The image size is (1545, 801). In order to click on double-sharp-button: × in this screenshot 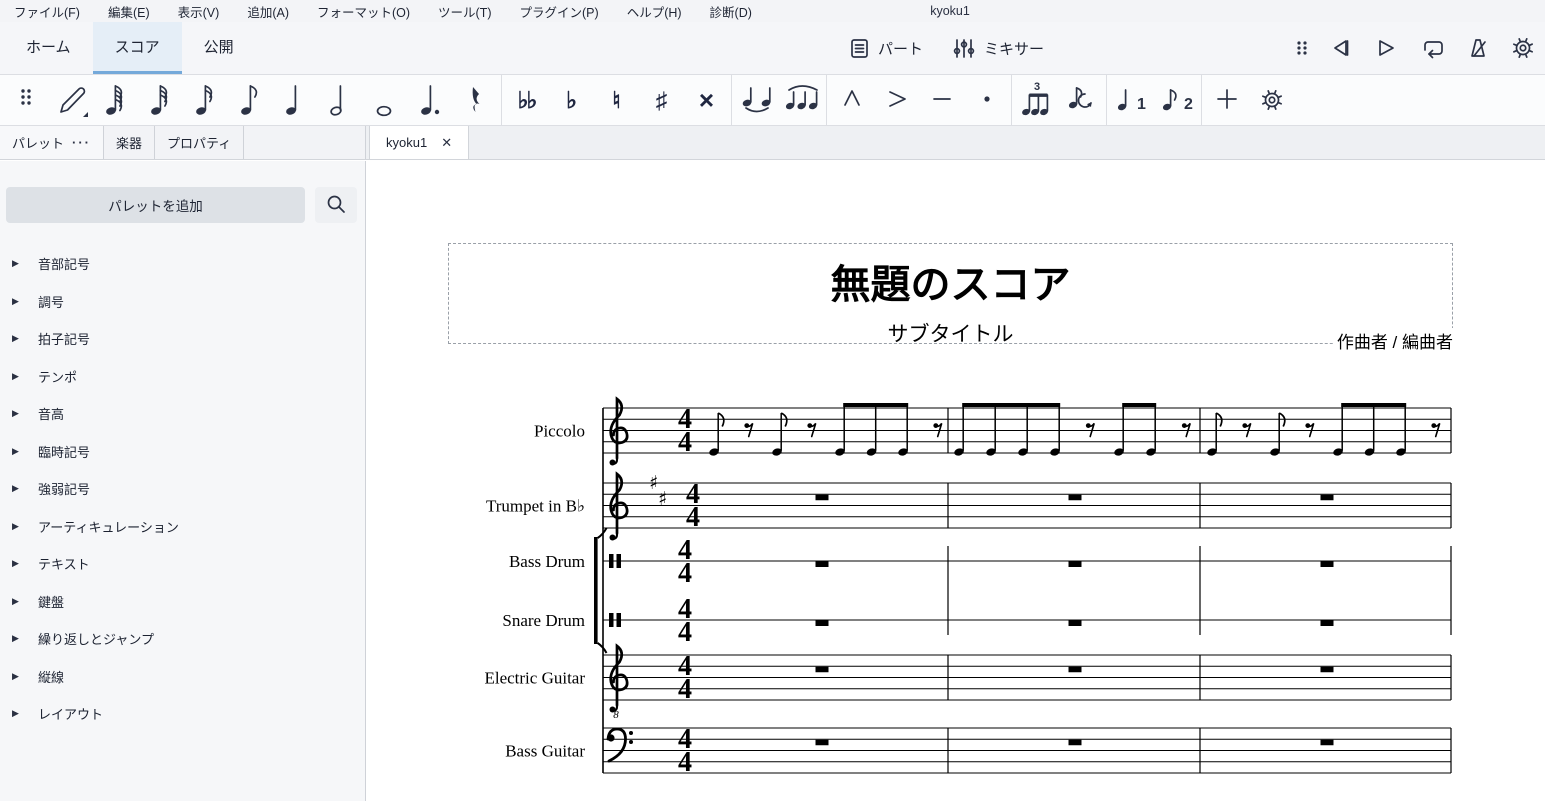, I will do `click(706, 100)`.